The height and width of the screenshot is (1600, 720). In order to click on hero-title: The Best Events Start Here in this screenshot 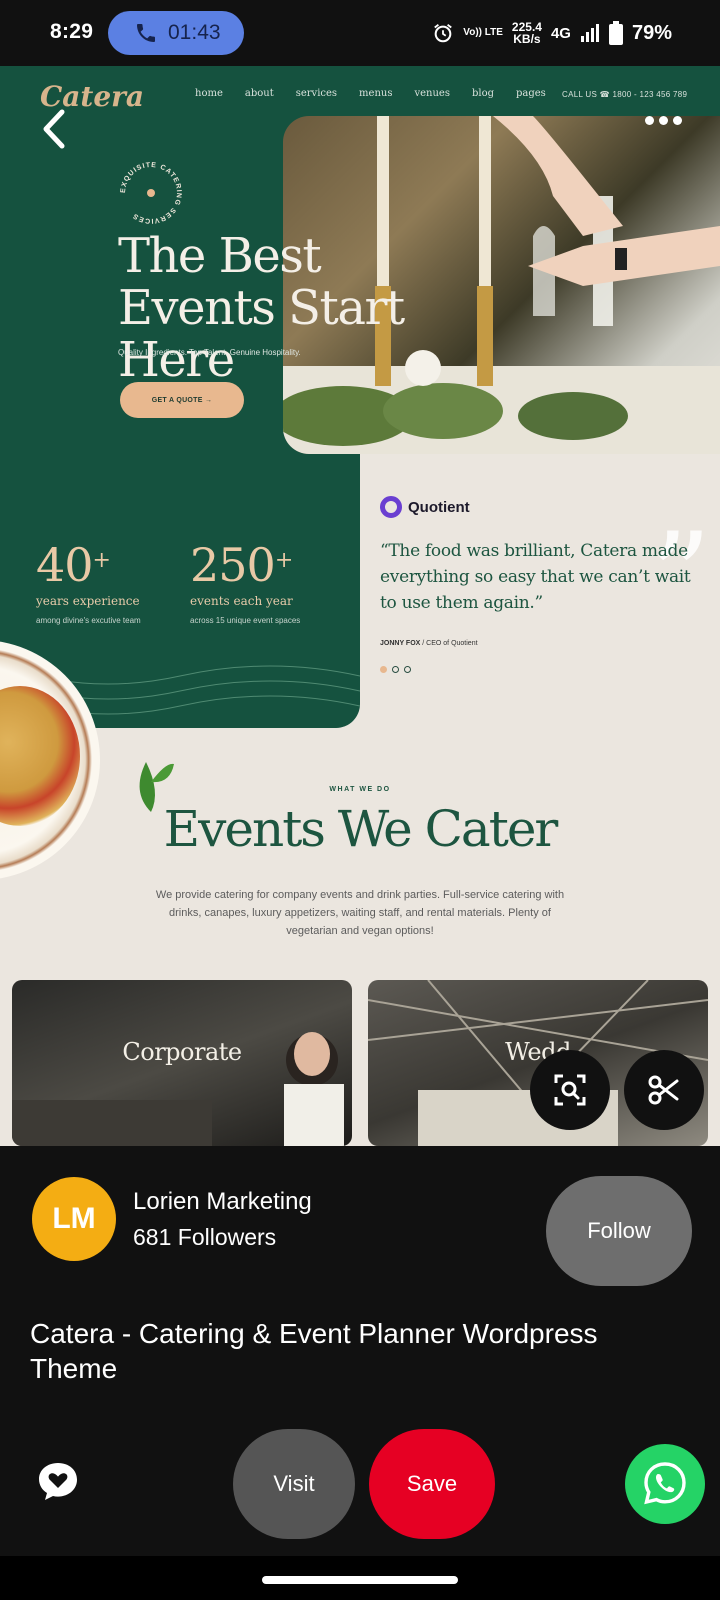, I will do `click(261, 308)`.